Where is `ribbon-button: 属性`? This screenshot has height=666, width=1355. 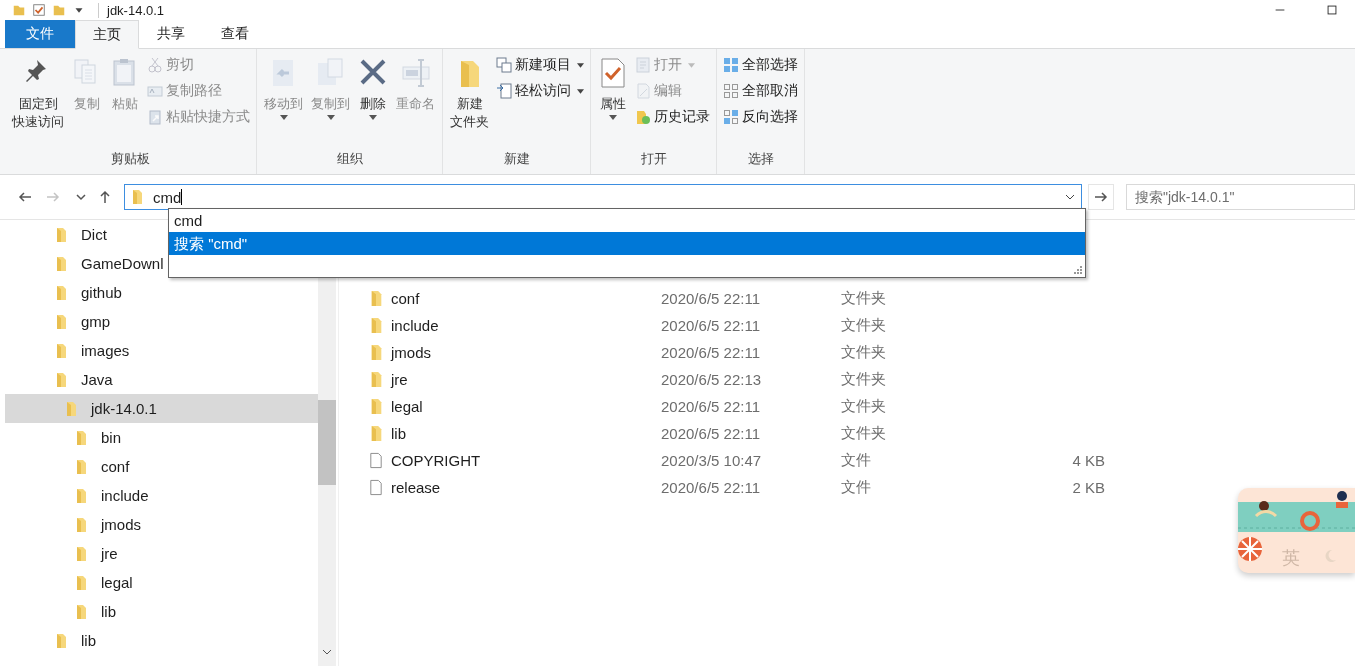
ribbon-button: 属性 is located at coordinates (613, 100).